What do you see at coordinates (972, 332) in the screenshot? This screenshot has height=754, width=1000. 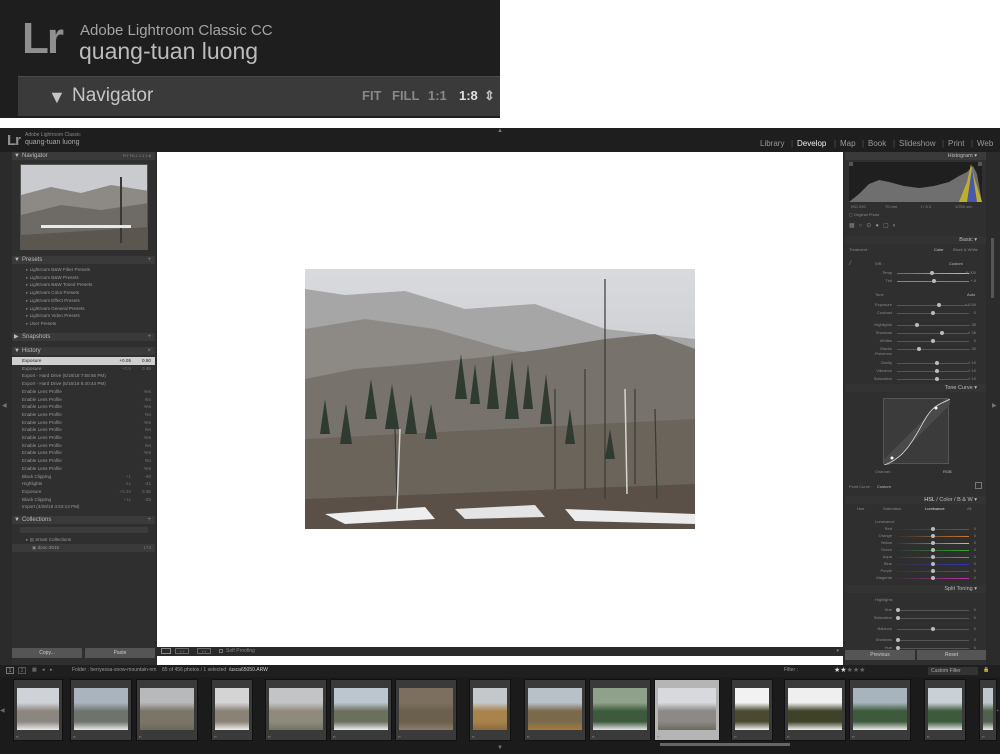 I see `slider-value: + 26` at bounding box center [972, 332].